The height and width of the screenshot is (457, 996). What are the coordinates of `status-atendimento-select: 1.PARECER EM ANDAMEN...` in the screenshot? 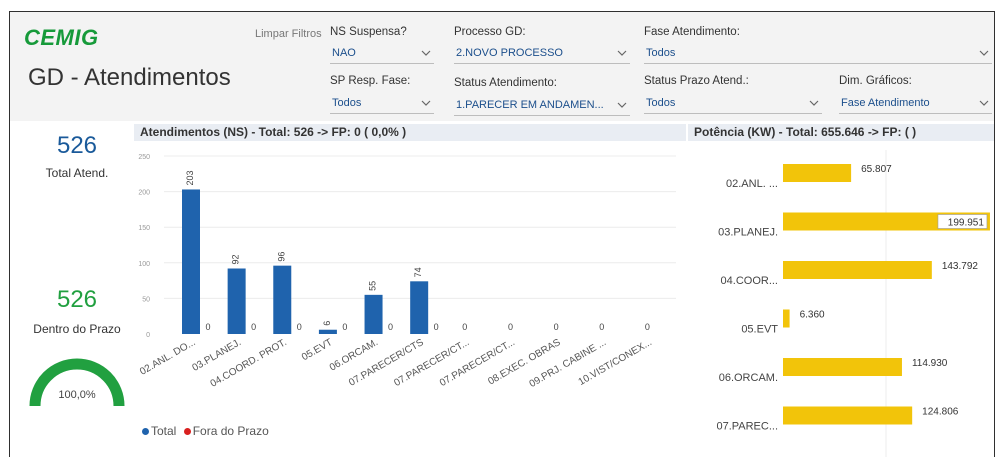 It's located at (542, 106).